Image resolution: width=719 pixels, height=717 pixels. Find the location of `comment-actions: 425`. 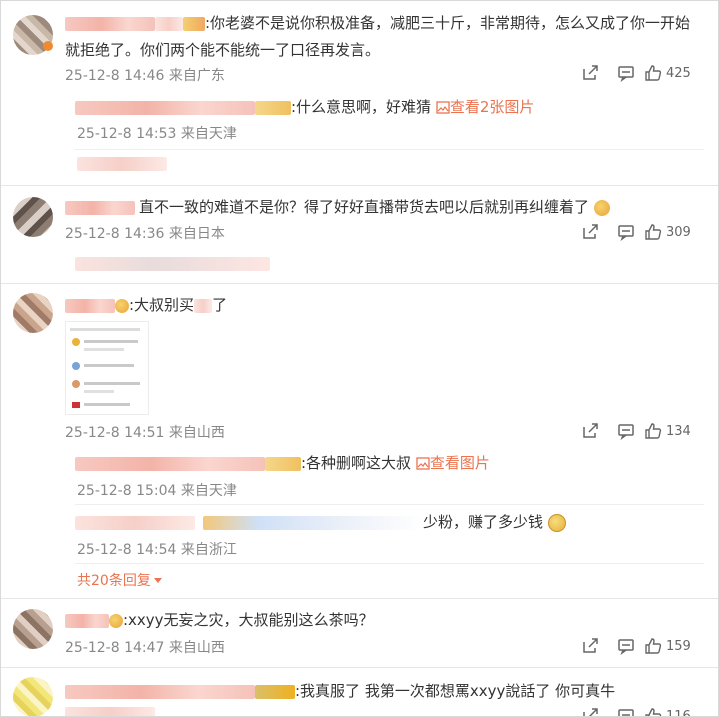

comment-actions: 425 is located at coordinates (634, 73).